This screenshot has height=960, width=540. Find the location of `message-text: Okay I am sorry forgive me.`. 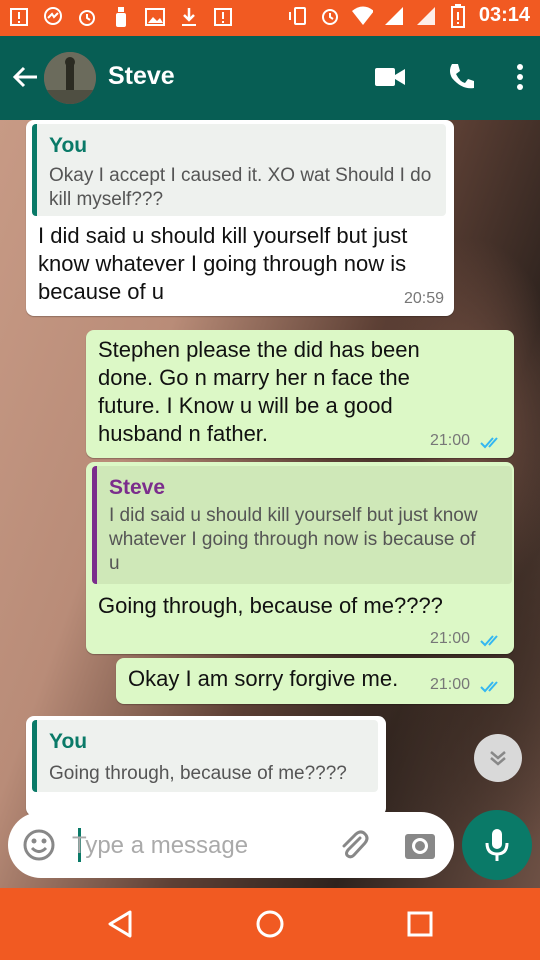

message-text: Okay I am sorry forgive me. is located at coordinates (263, 678).